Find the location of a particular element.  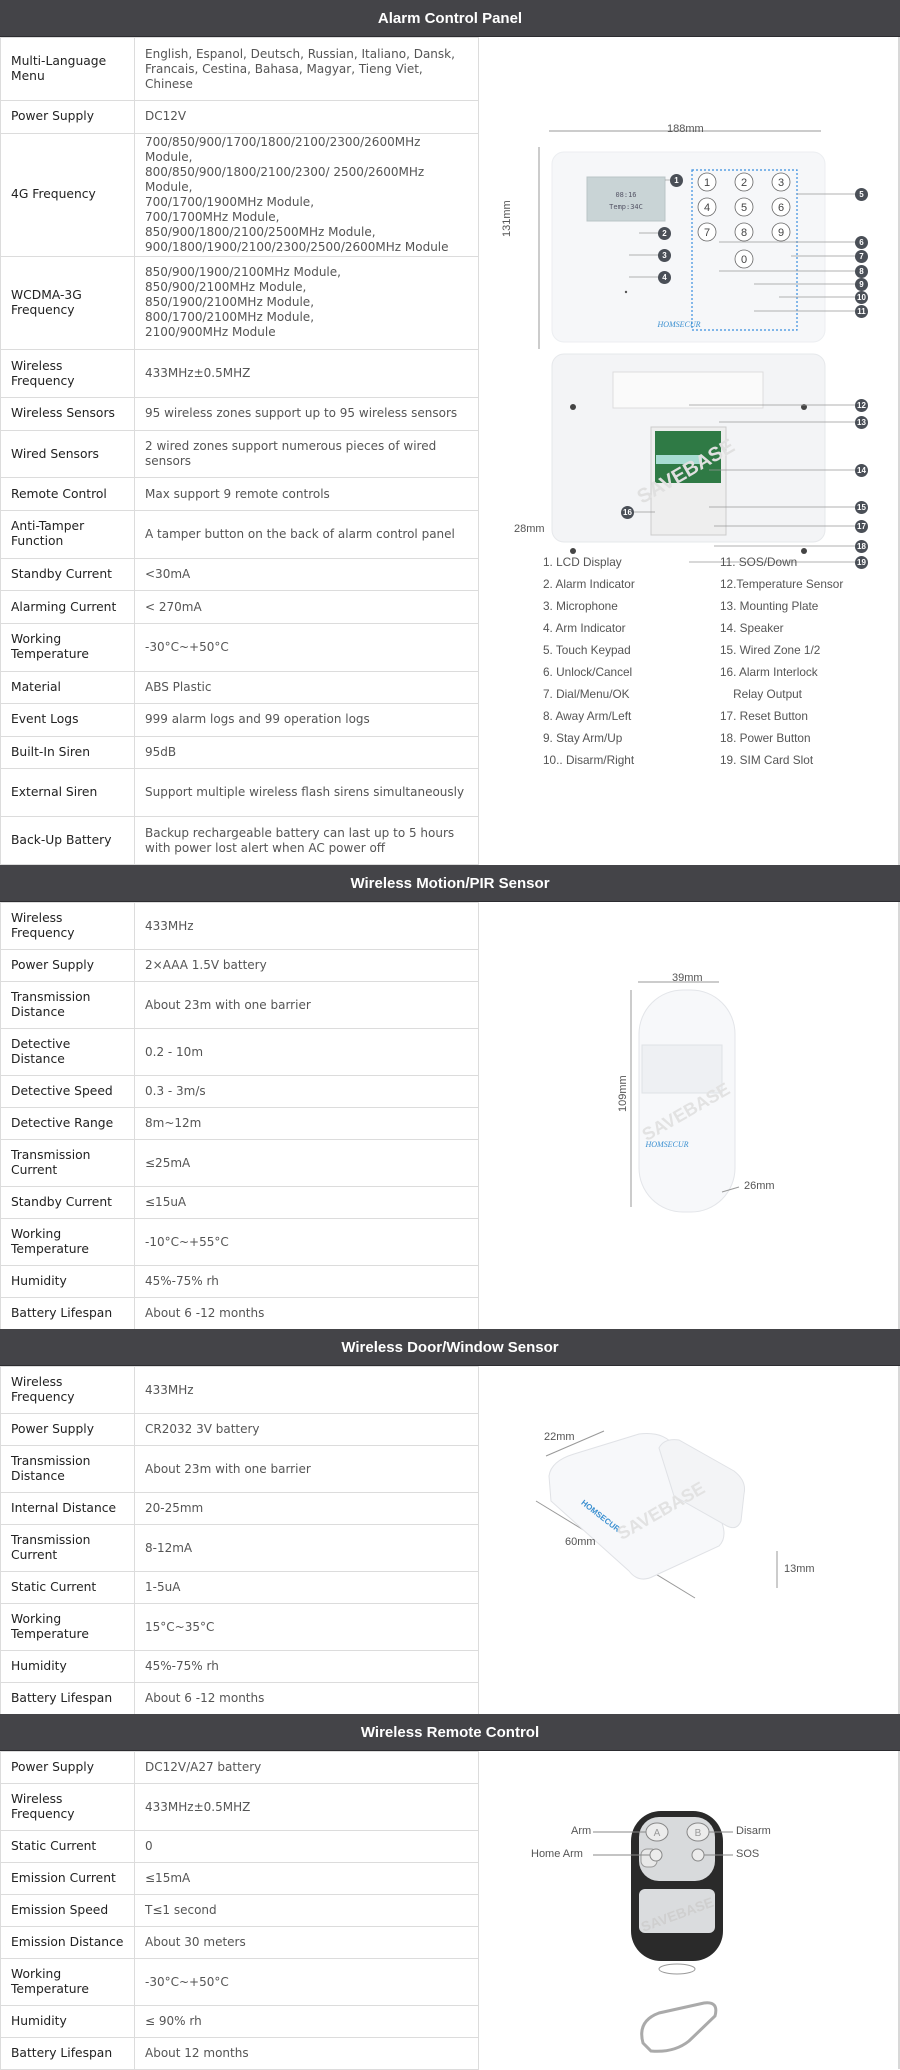

brand-logo: HOMSECUR is located at coordinates (678, 324).